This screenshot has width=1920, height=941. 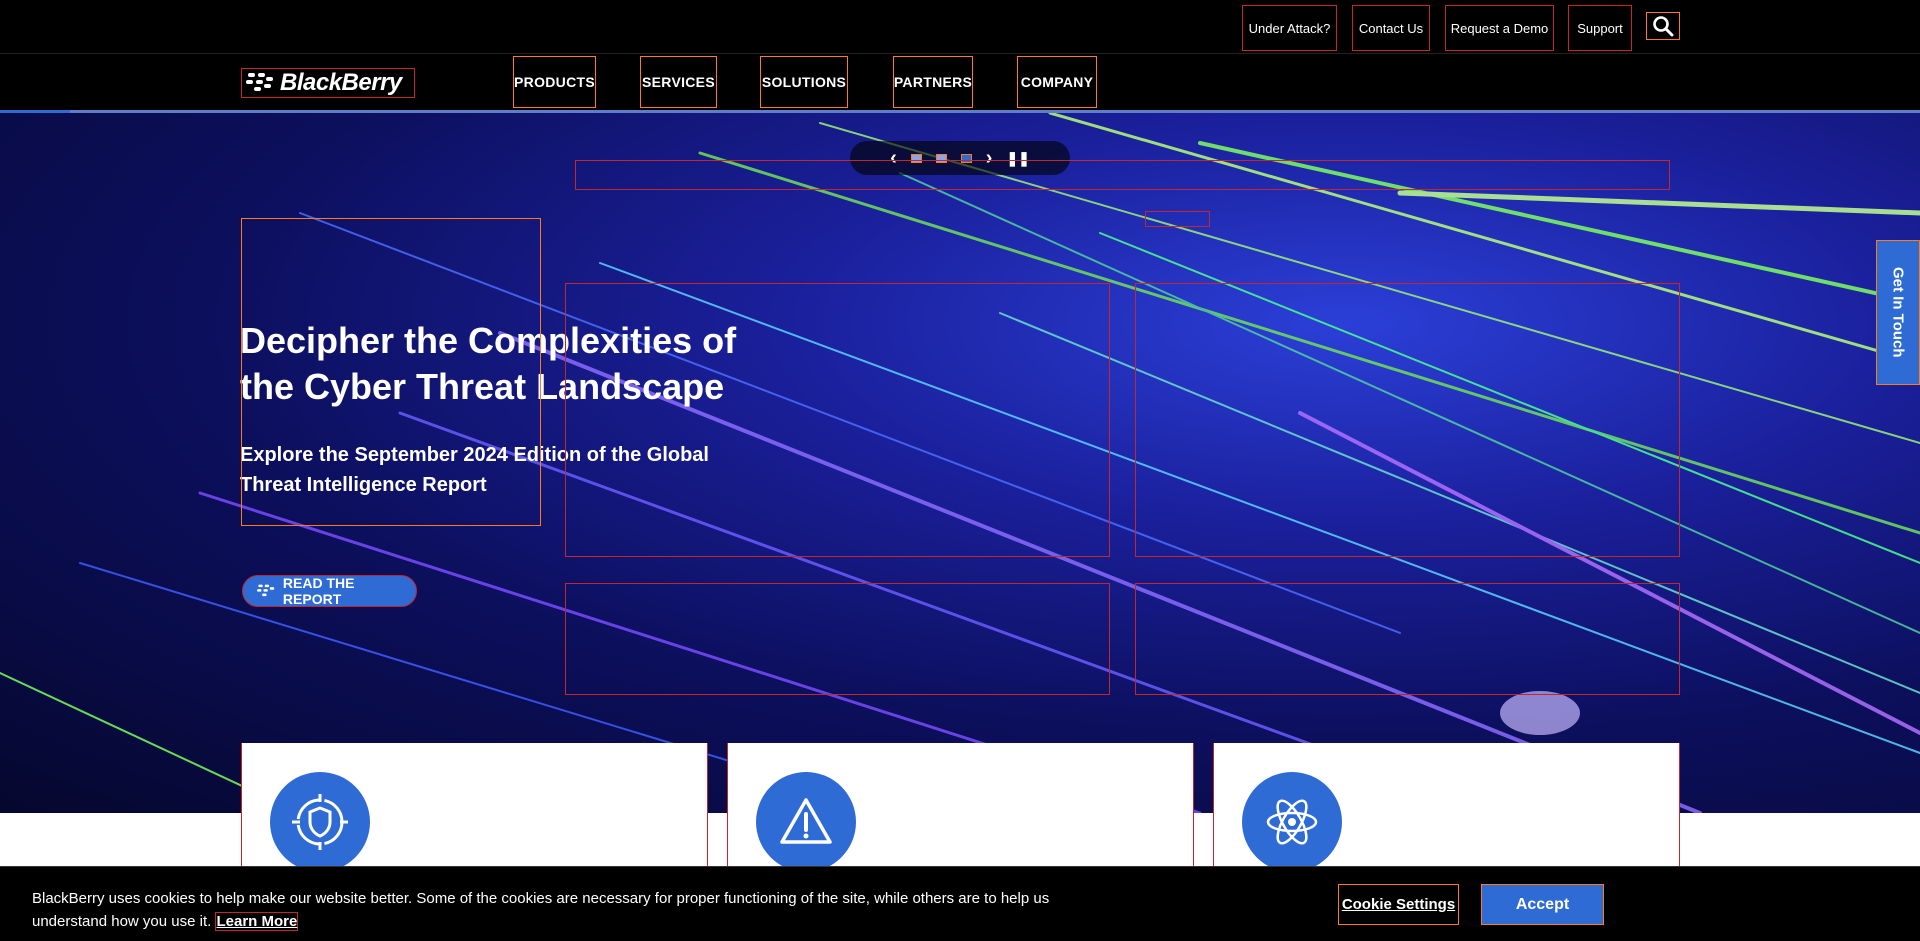 I want to click on nav-products-button: PRODUCTS, so click(x=554, y=82).